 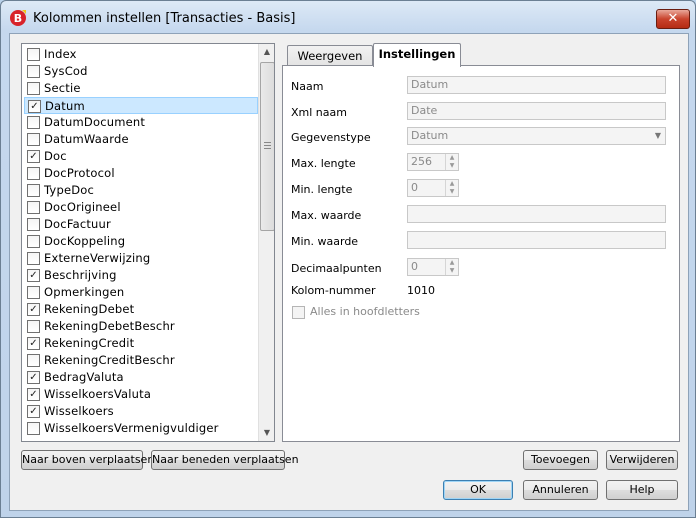 I want to click on column-list-scrollbar: ▲ ▼, so click(x=266, y=242).